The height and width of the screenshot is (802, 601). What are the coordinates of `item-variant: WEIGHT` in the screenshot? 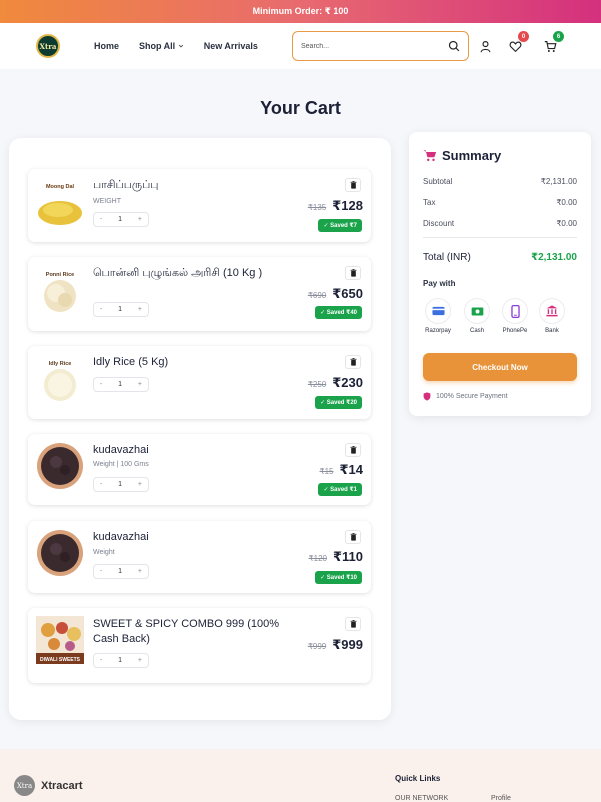 It's located at (107, 201).